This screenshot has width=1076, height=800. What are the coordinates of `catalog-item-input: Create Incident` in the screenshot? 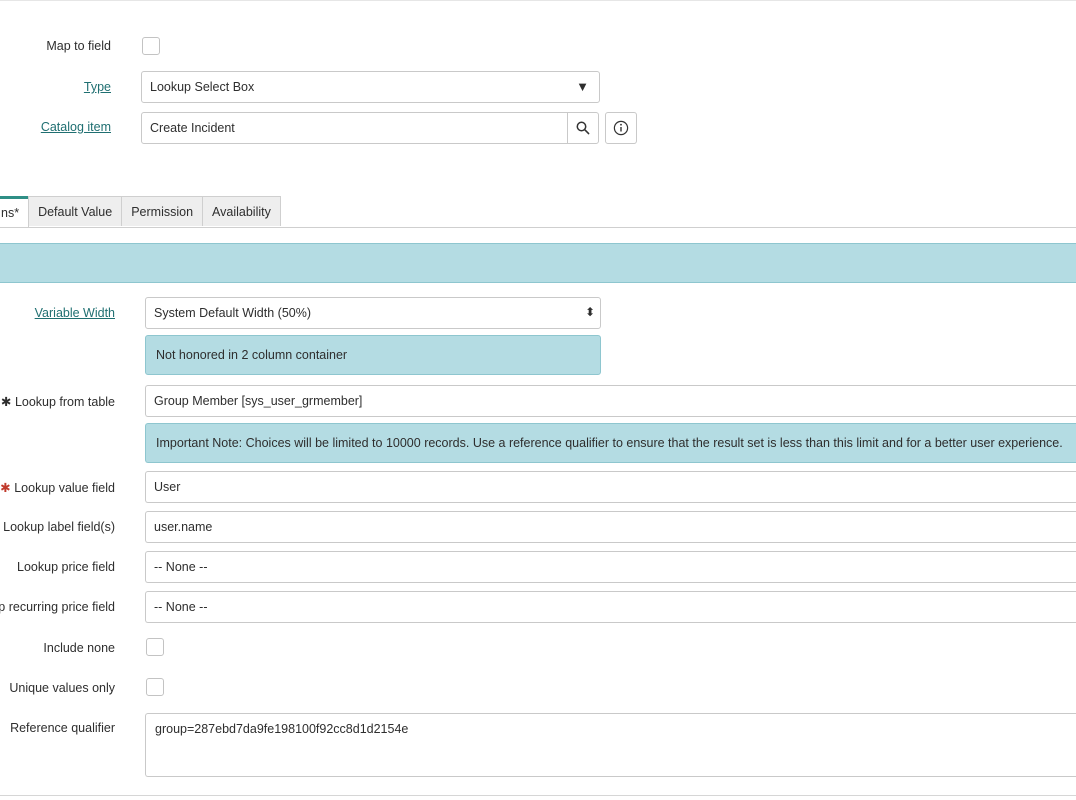 It's located at (354, 128).